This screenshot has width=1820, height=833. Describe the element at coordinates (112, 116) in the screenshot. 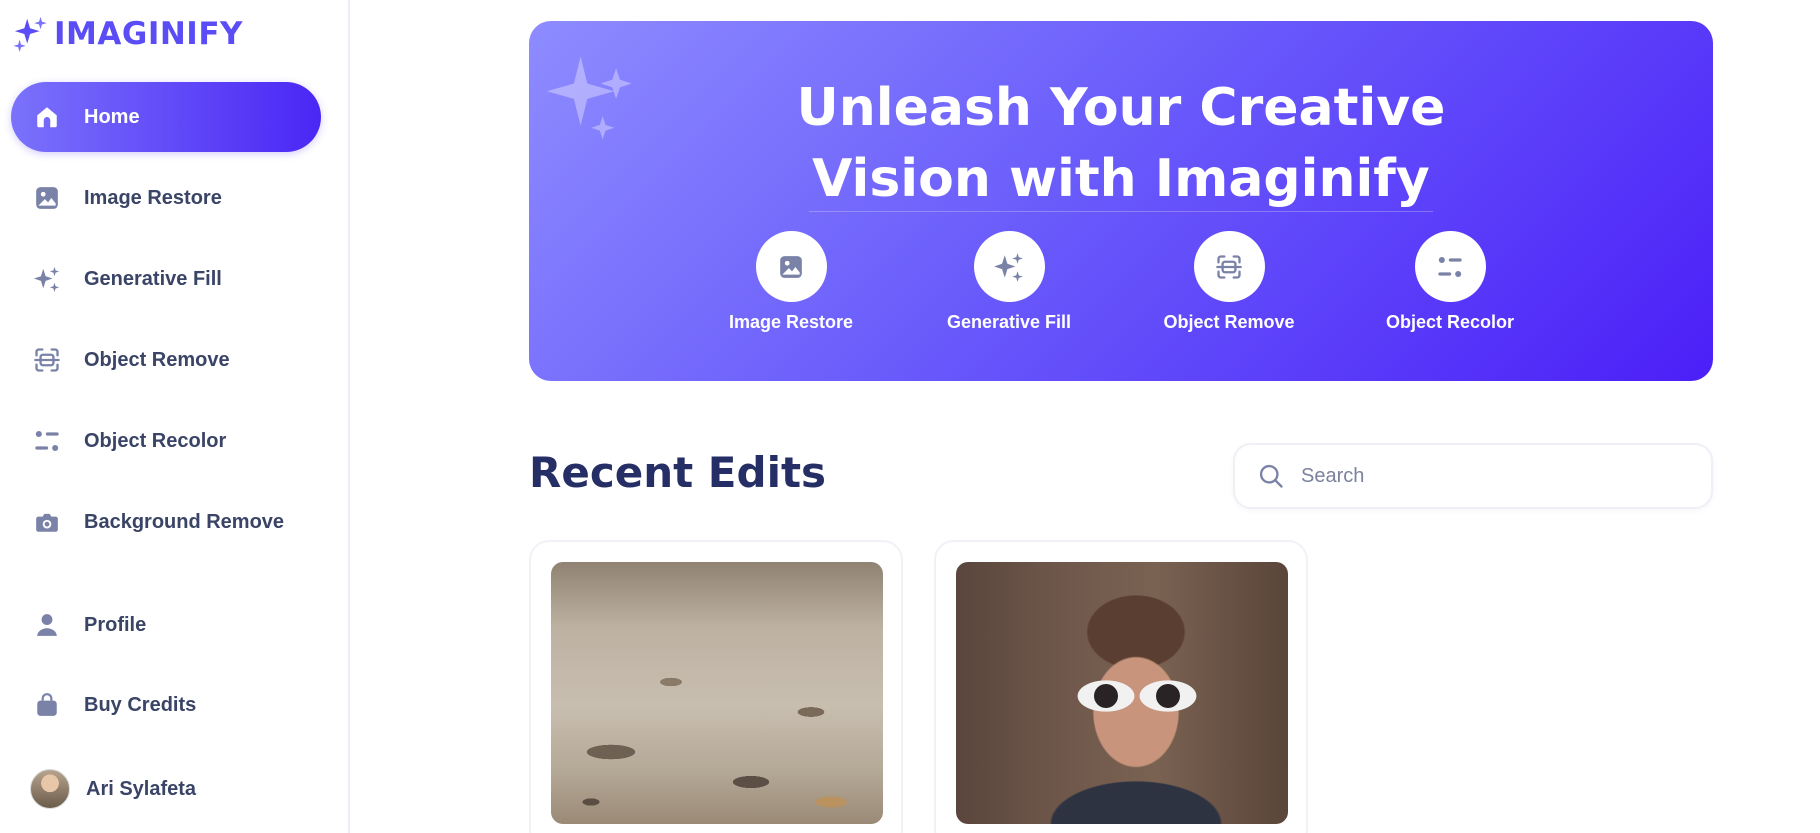

I see `sidebar-item-label: Home` at that location.